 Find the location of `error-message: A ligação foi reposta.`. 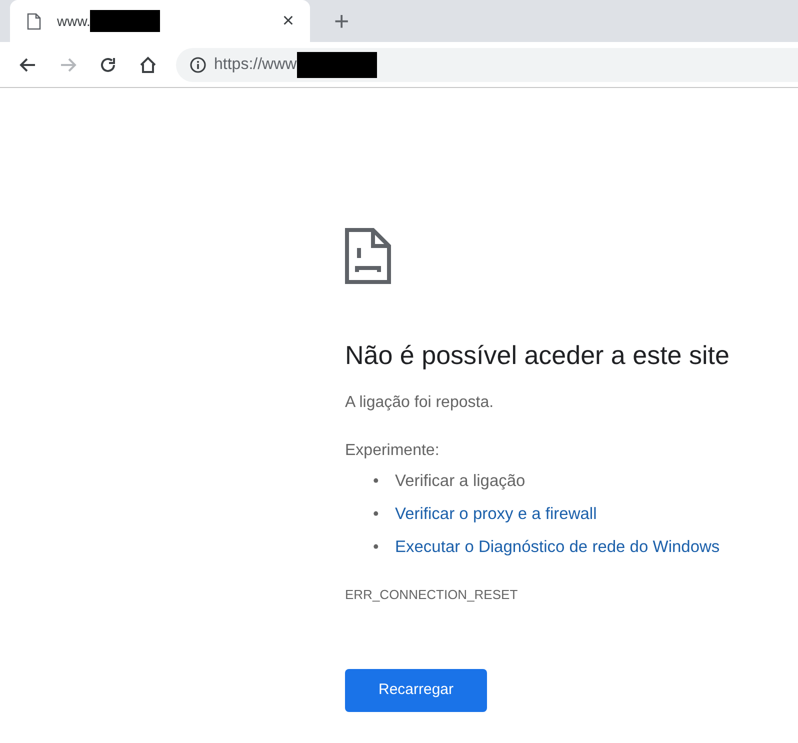

error-message: A ligação foi reposta. is located at coordinates (420, 403).